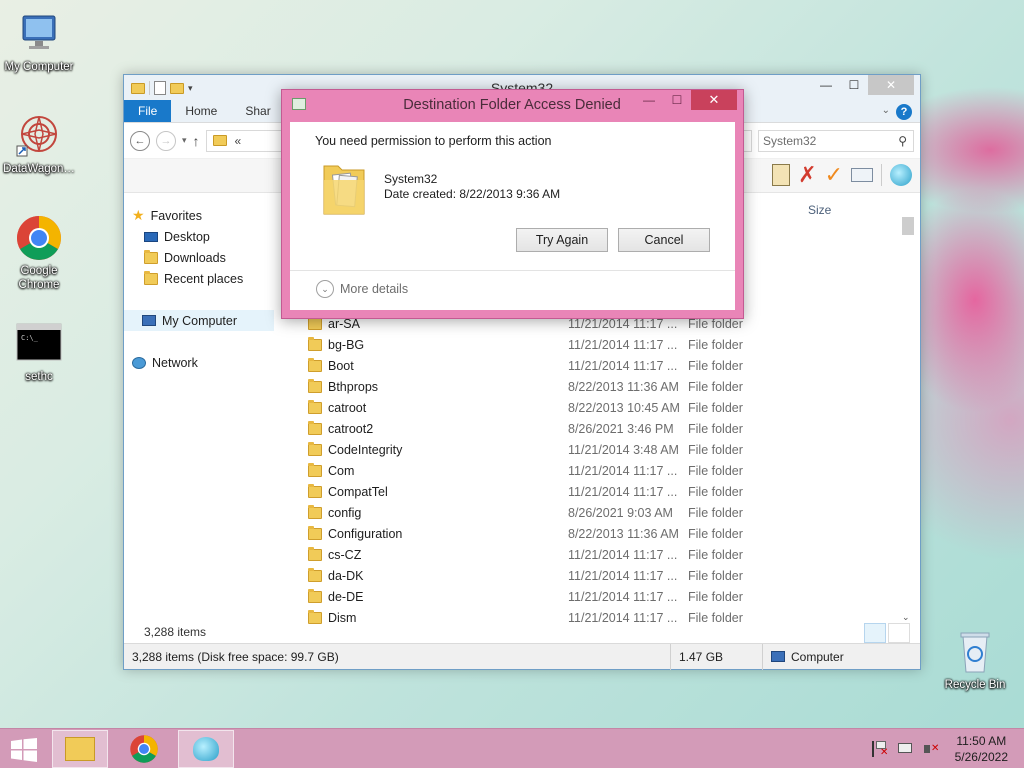  I want to click on tab-file: File, so click(148, 111).